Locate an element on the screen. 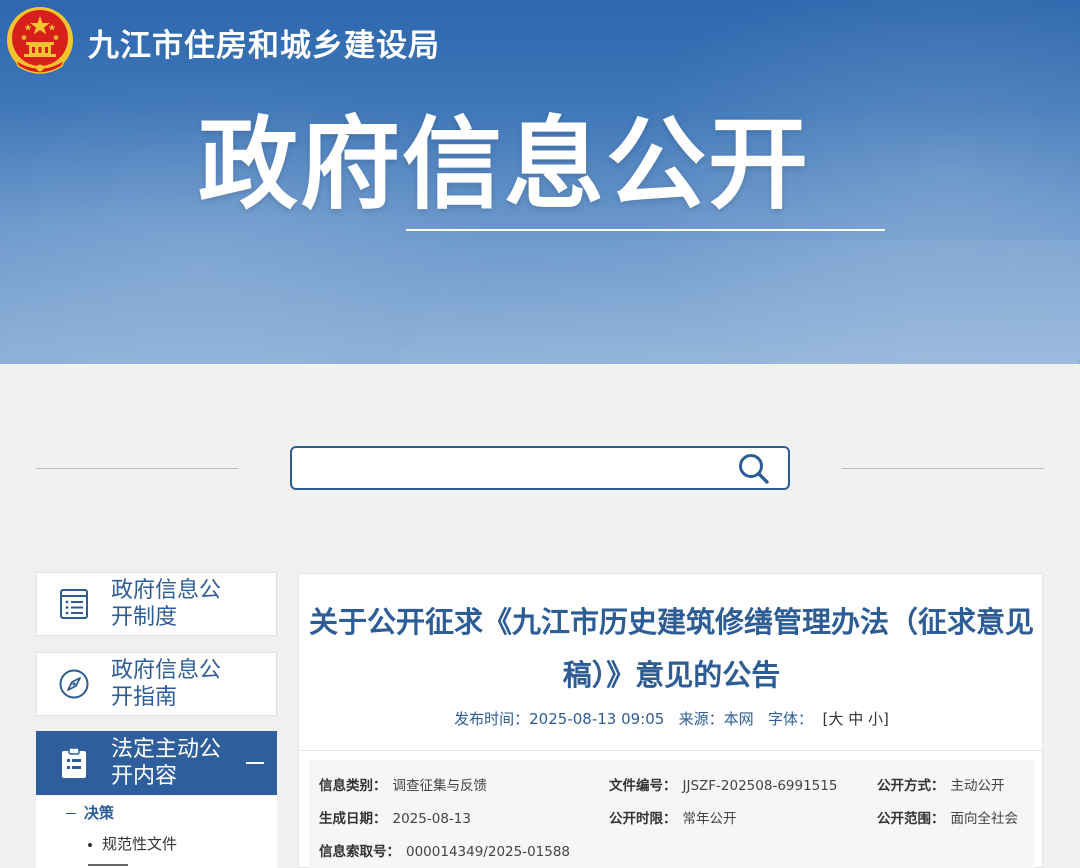  source-value: 本网 is located at coordinates (738, 719).